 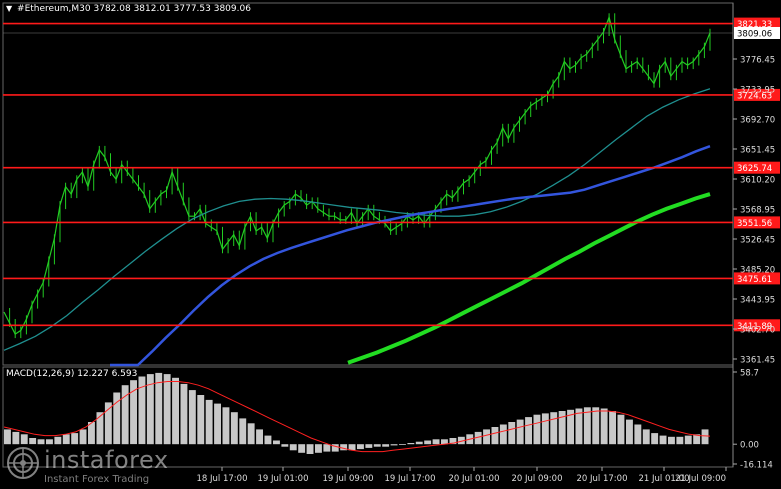 What do you see at coordinates (757, 301) in the screenshot?
I see `price-tick-label: 3443.95` at bounding box center [757, 301].